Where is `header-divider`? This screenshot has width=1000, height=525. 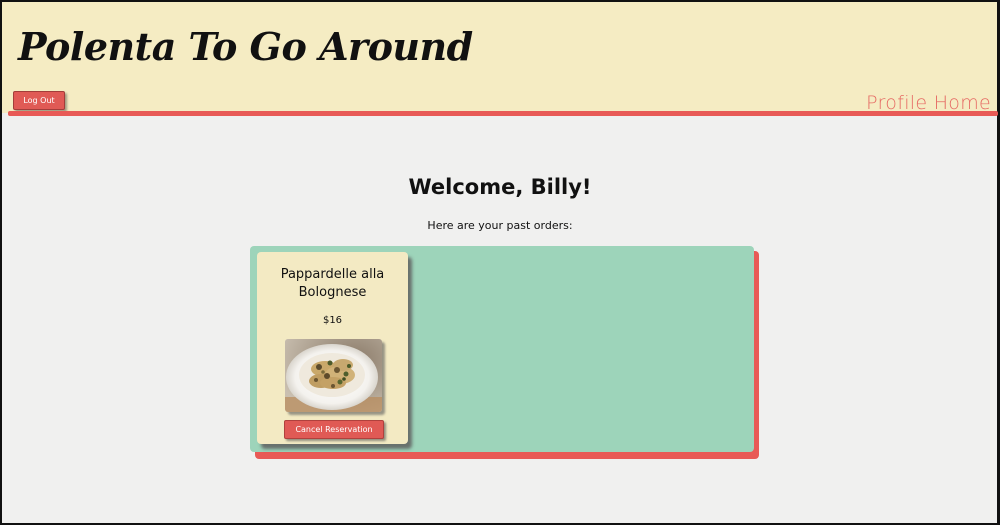
header-divider is located at coordinates (503, 113).